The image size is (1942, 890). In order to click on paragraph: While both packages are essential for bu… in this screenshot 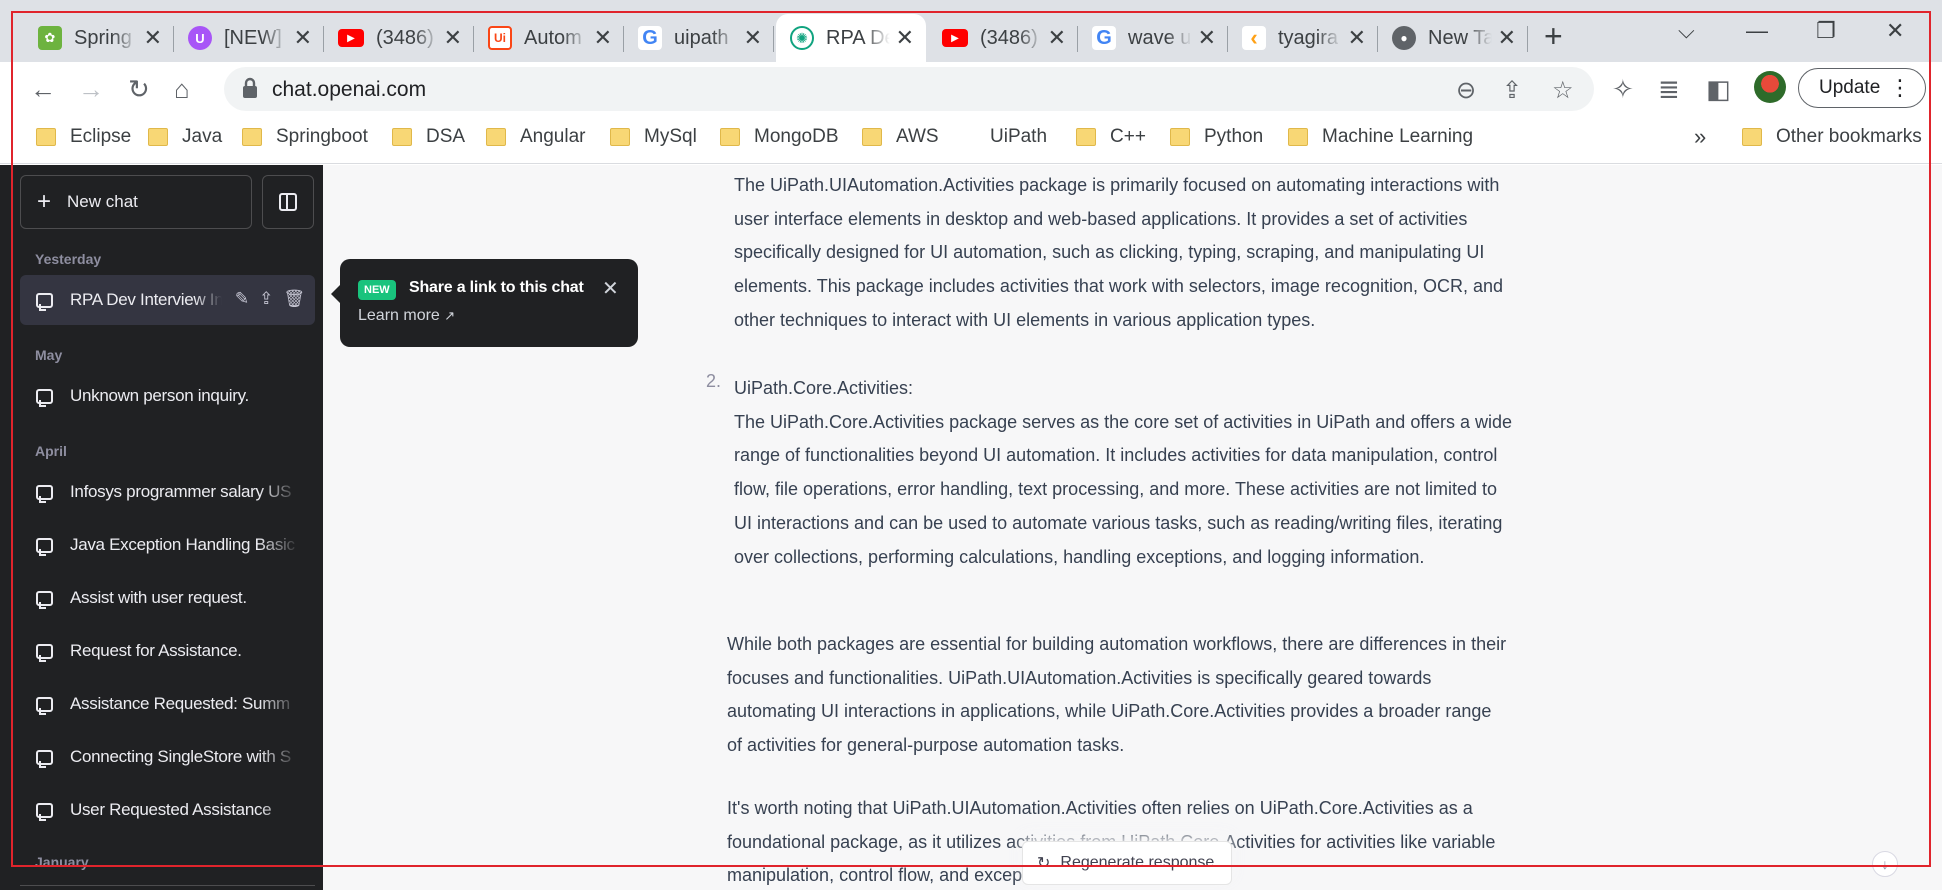, I will do `click(1117, 695)`.